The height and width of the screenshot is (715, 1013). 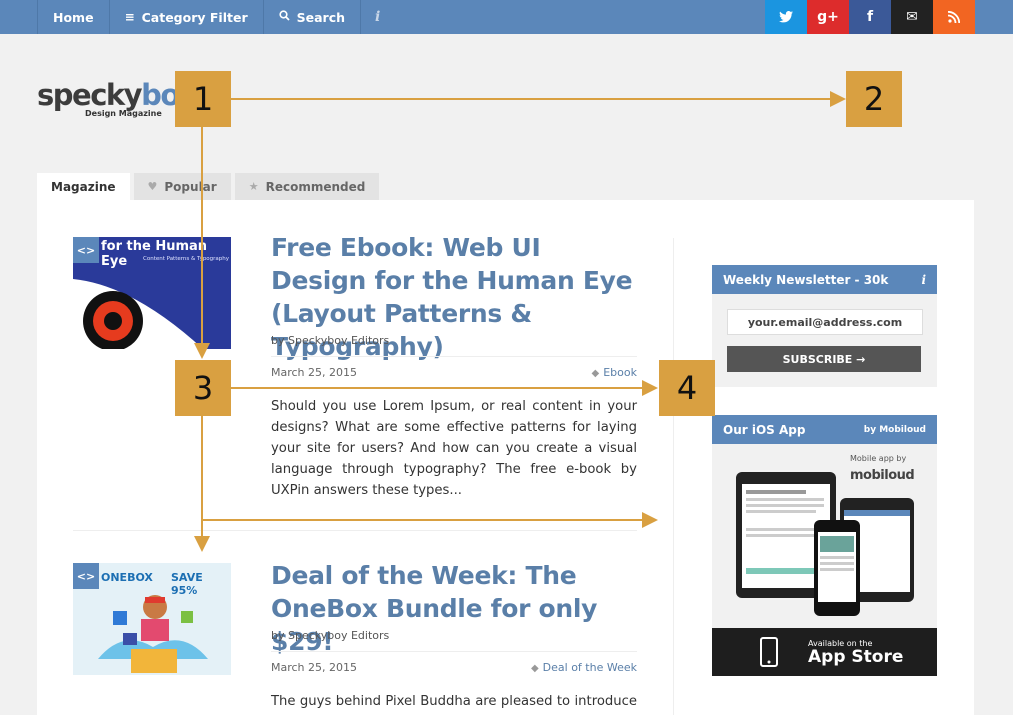 What do you see at coordinates (687, 388) in the screenshot?
I see `annotation-marker-4: 4` at bounding box center [687, 388].